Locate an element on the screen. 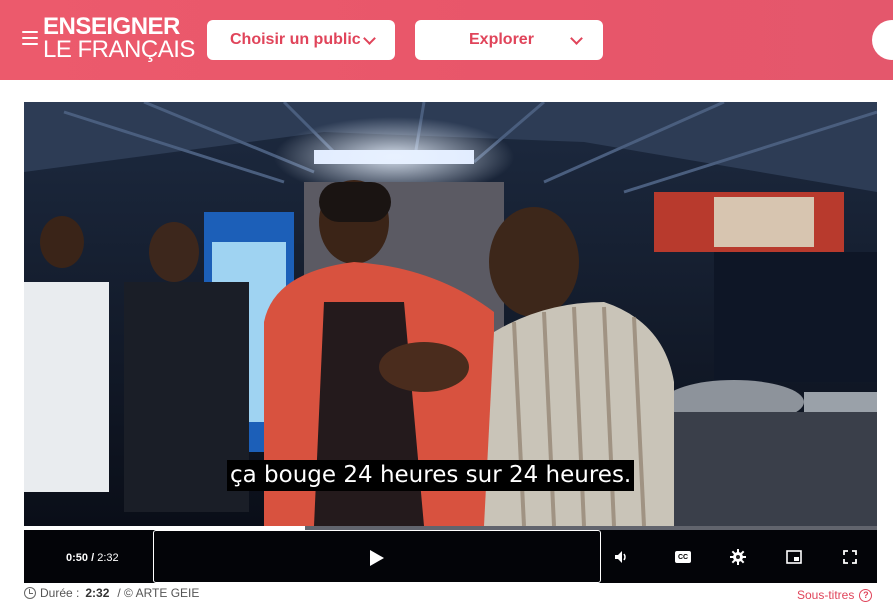 The height and width of the screenshot is (603, 893). player-controls: 0:50 / 2:32 CC is located at coordinates (450, 556).